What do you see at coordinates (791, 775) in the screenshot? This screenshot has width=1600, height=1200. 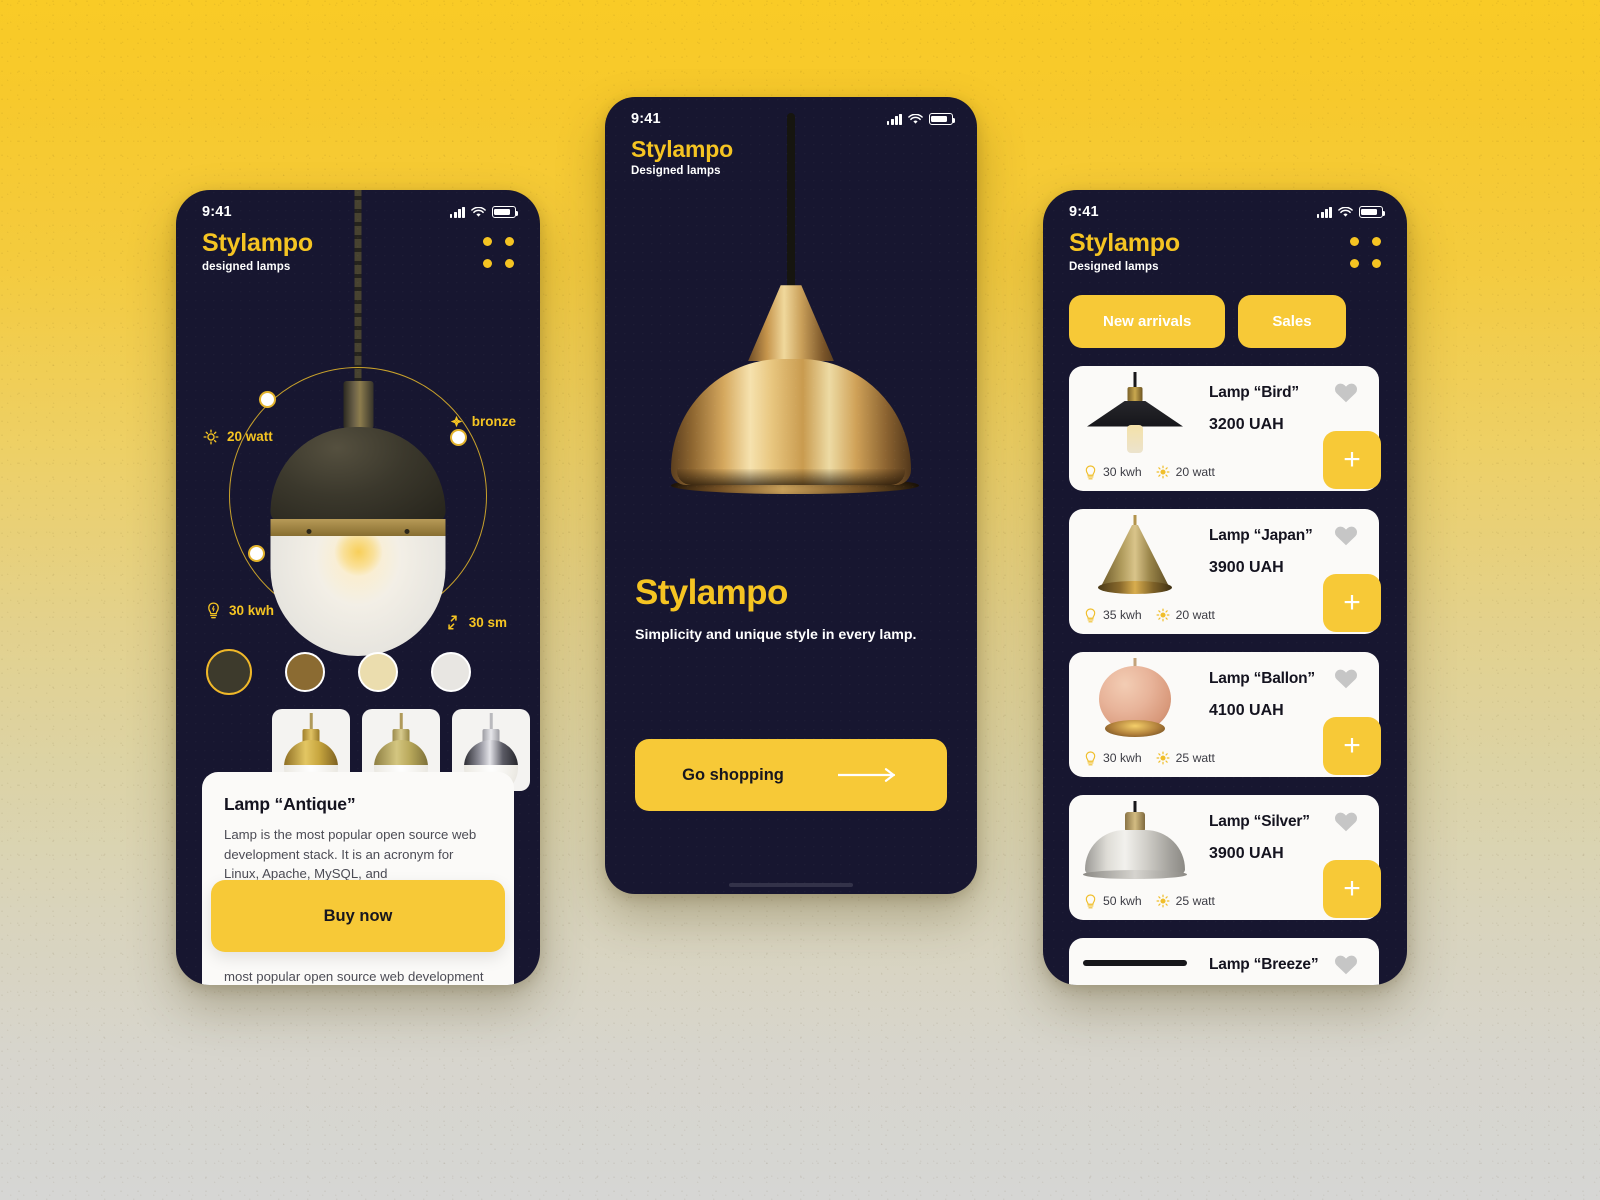 I see `go-shopping-button: Go shopping` at bounding box center [791, 775].